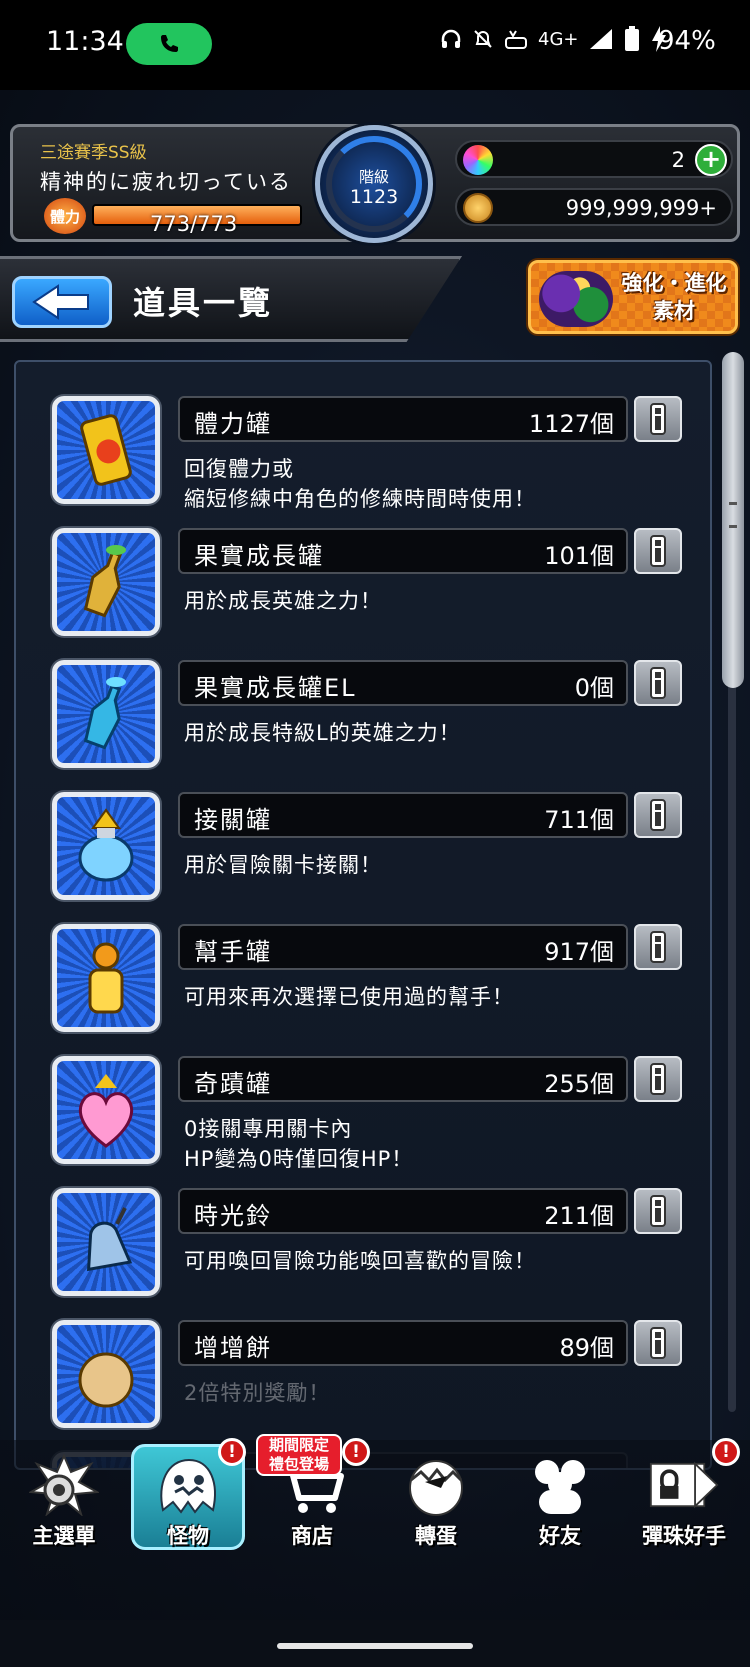 The image size is (750, 1667). I want to click on main-menu-icon, so click(64, 1485).